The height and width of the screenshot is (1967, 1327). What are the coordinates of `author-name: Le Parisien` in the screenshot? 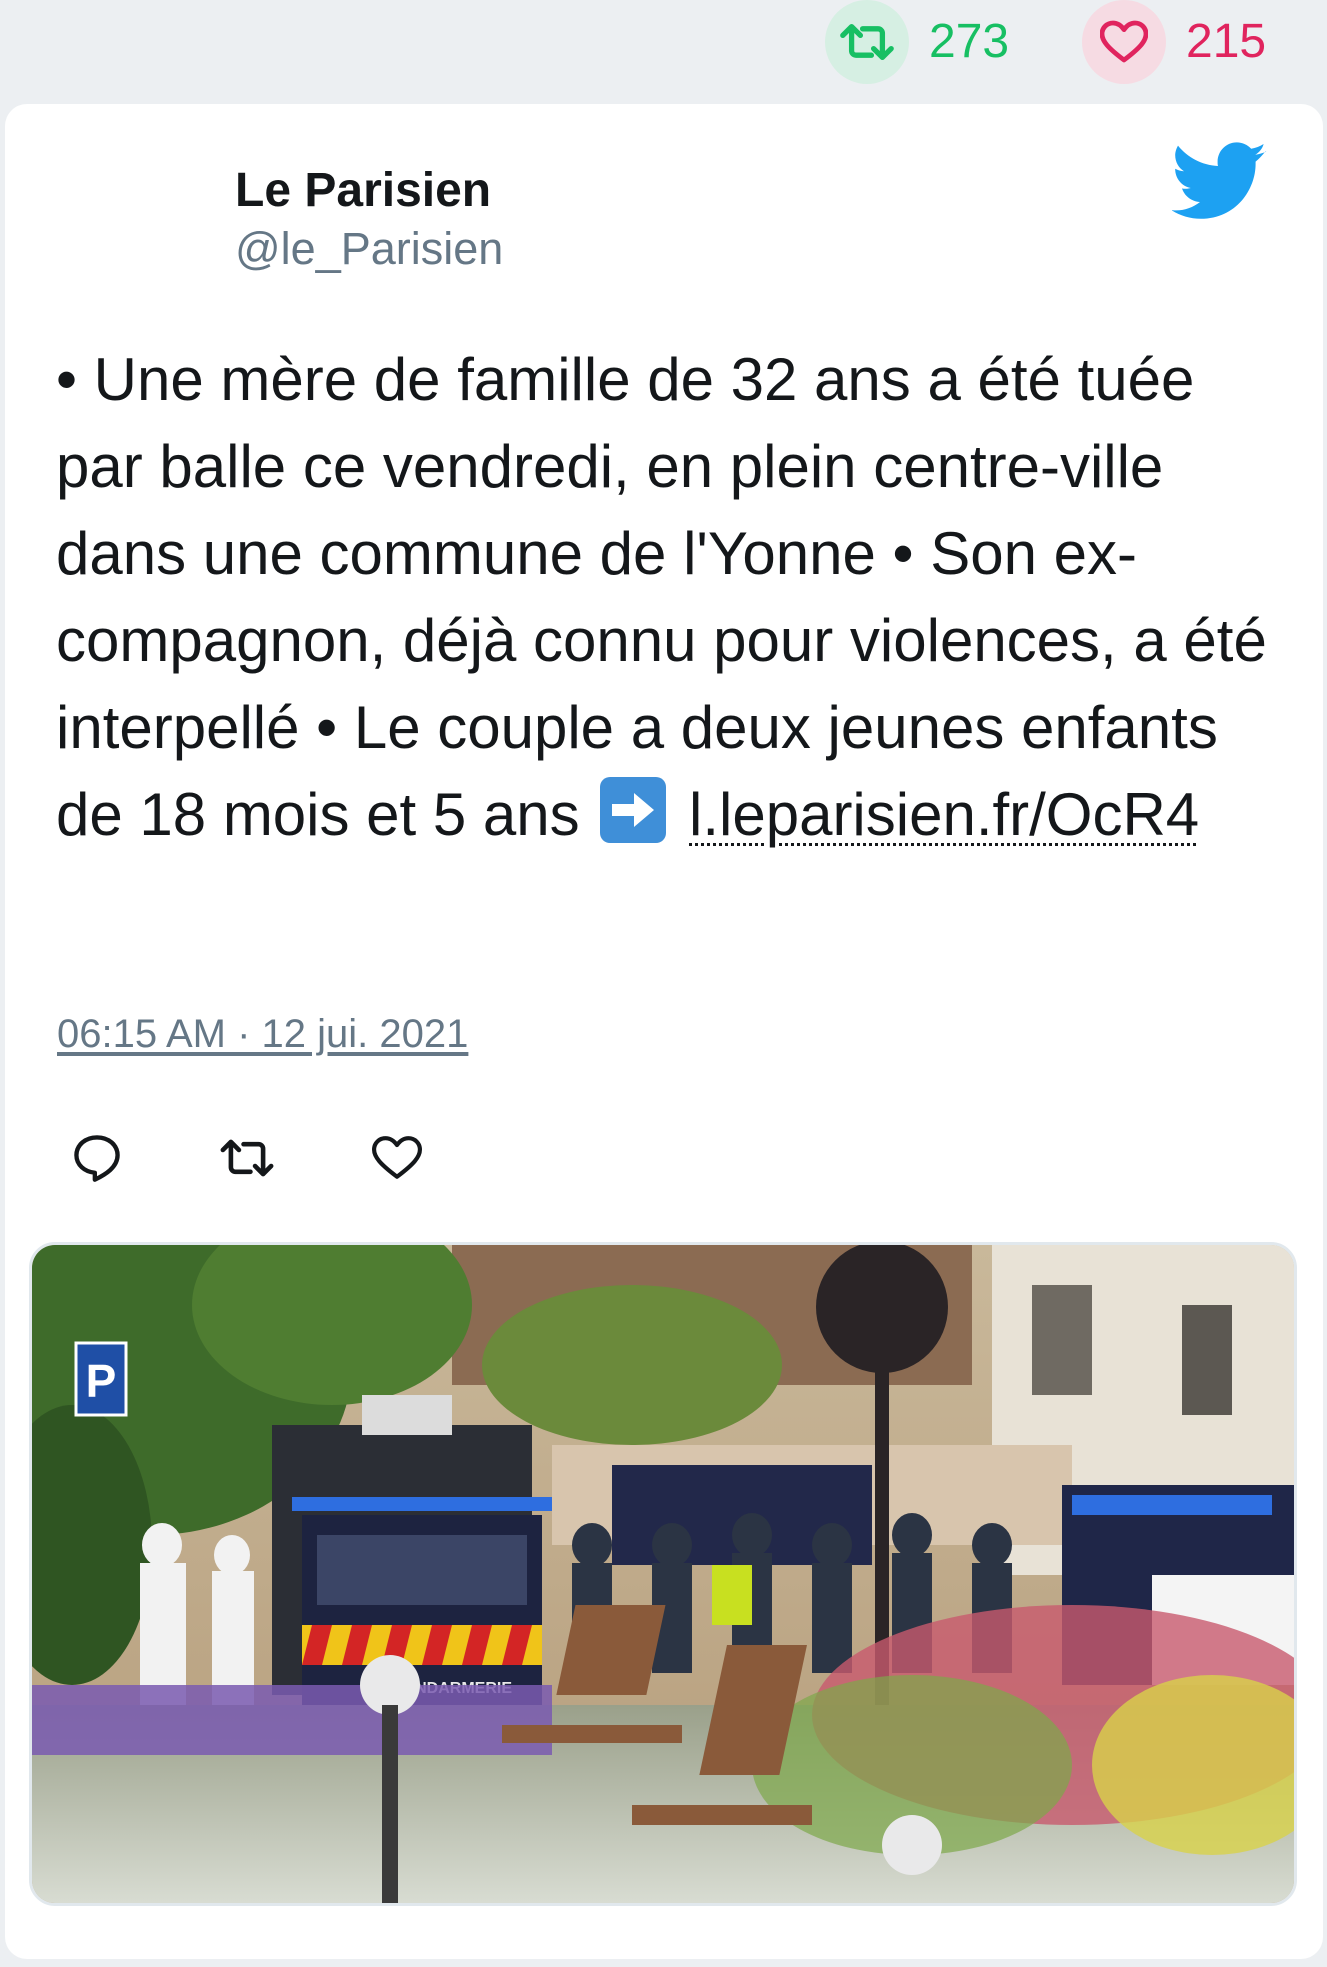 It's located at (369, 191).